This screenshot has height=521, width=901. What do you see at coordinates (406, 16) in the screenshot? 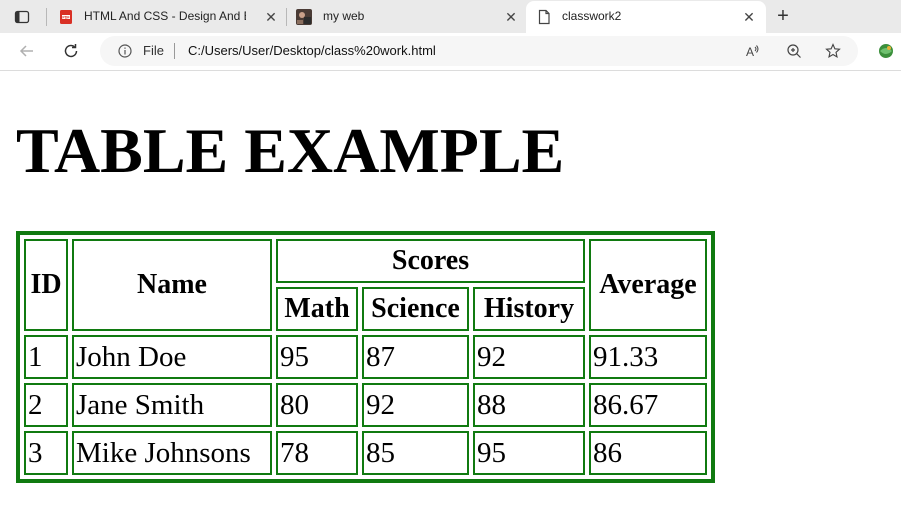
I see `tab-my-web: my web ✕` at bounding box center [406, 16].